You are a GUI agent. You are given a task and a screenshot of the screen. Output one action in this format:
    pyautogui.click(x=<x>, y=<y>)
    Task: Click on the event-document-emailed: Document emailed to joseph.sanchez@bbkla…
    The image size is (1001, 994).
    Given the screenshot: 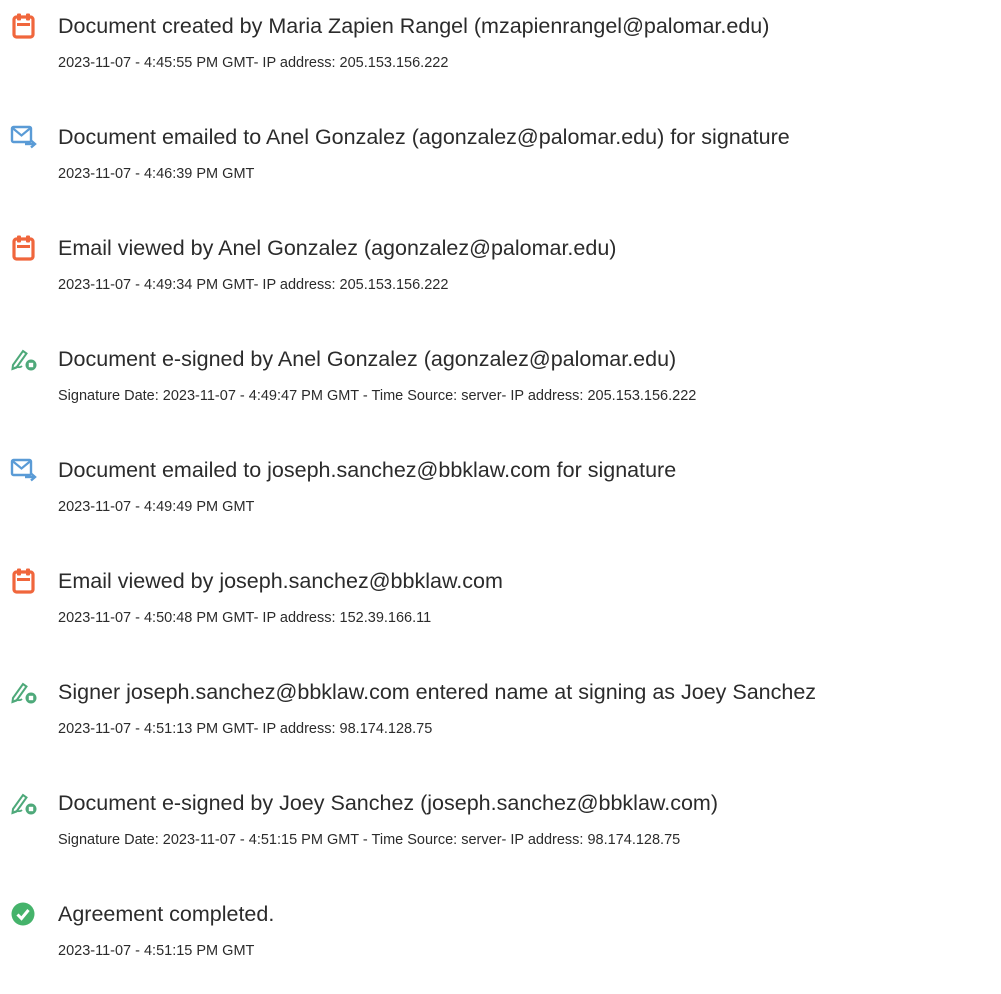 What is the action you would take?
    pyautogui.click(x=500, y=499)
    